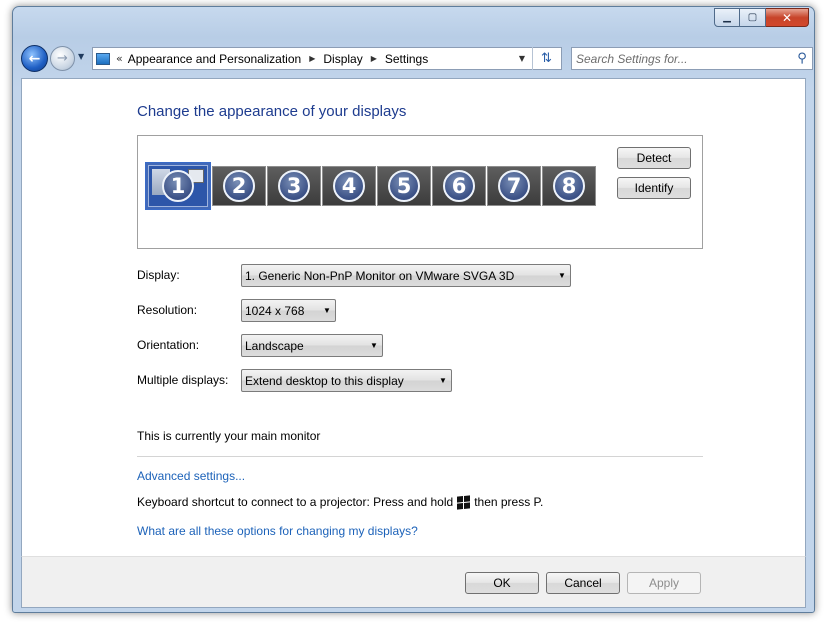 Image resolution: width=832 pixels, height=632 pixels. Describe the element at coordinates (103, 58) in the screenshot. I see `control-panel-icon` at that location.